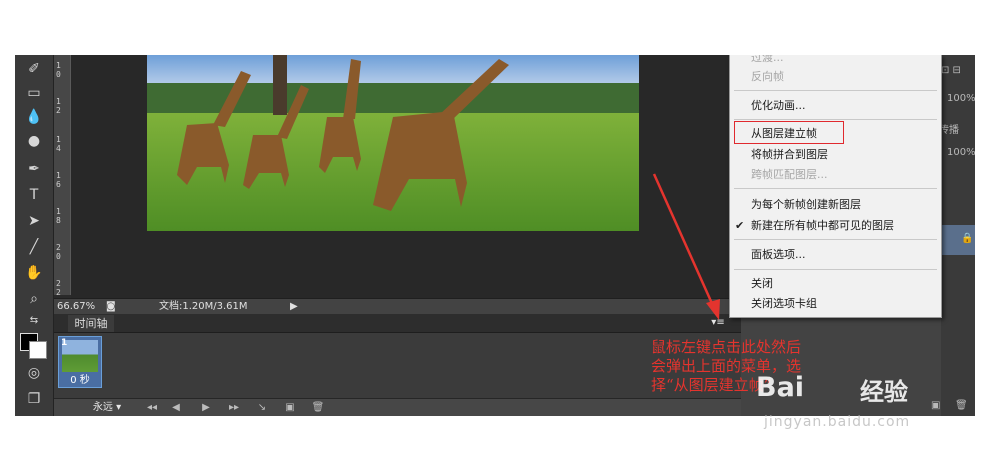 This screenshot has height=460, width=985. I want to click on ruler-mark: 2 2, so click(58, 288).